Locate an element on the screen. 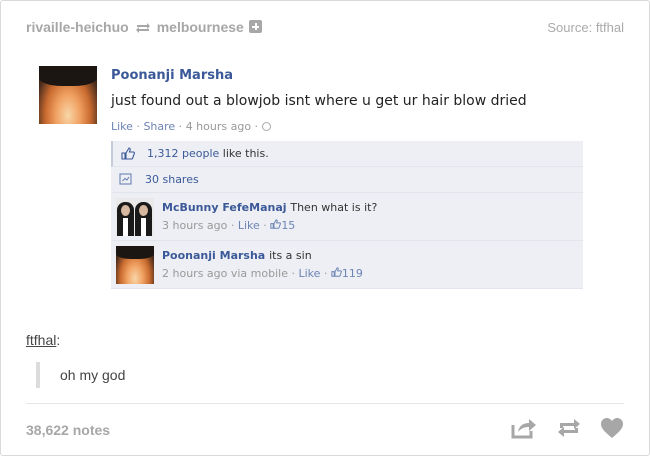 The height and width of the screenshot is (456, 650). thumbs-up-icon is located at coordinates (128, 155).